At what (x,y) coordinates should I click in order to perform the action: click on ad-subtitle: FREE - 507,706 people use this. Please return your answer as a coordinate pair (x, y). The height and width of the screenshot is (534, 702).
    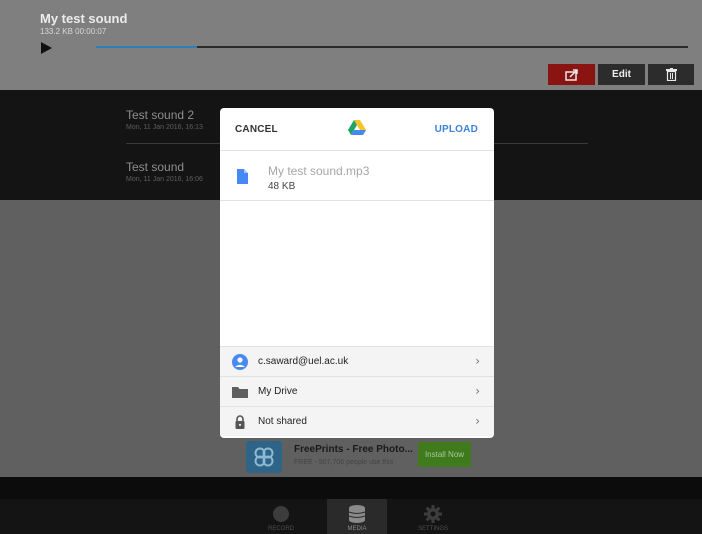
    Looking at the image, I should click on (344, 462).